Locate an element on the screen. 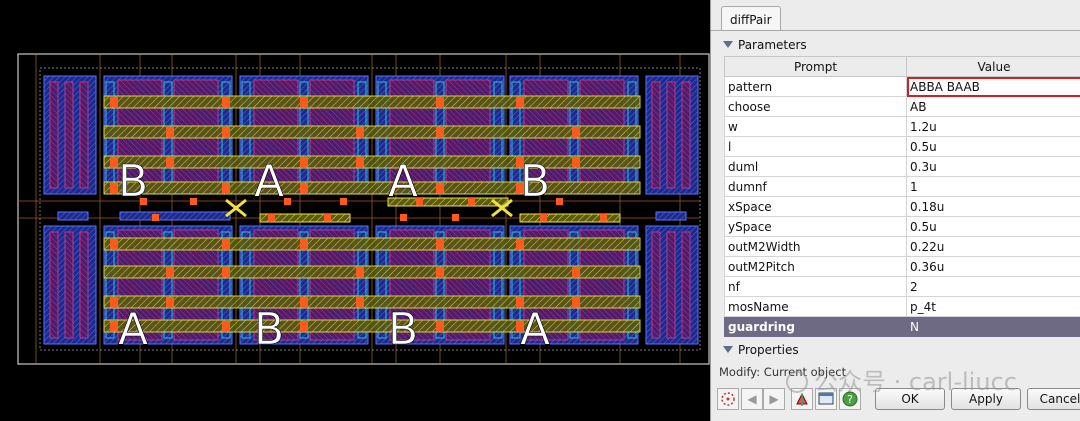  param-value: 0.18u is located at coordinates (993, 206).